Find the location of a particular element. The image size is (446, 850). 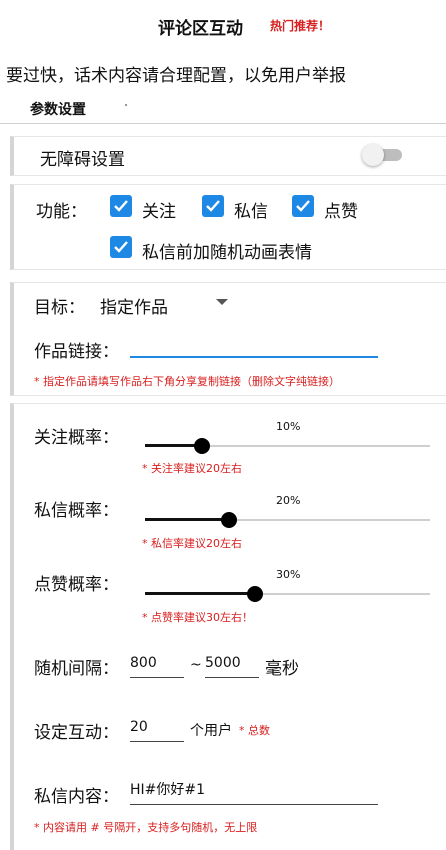

interaction-count-input: 20 is located at coordinates (157, 729).